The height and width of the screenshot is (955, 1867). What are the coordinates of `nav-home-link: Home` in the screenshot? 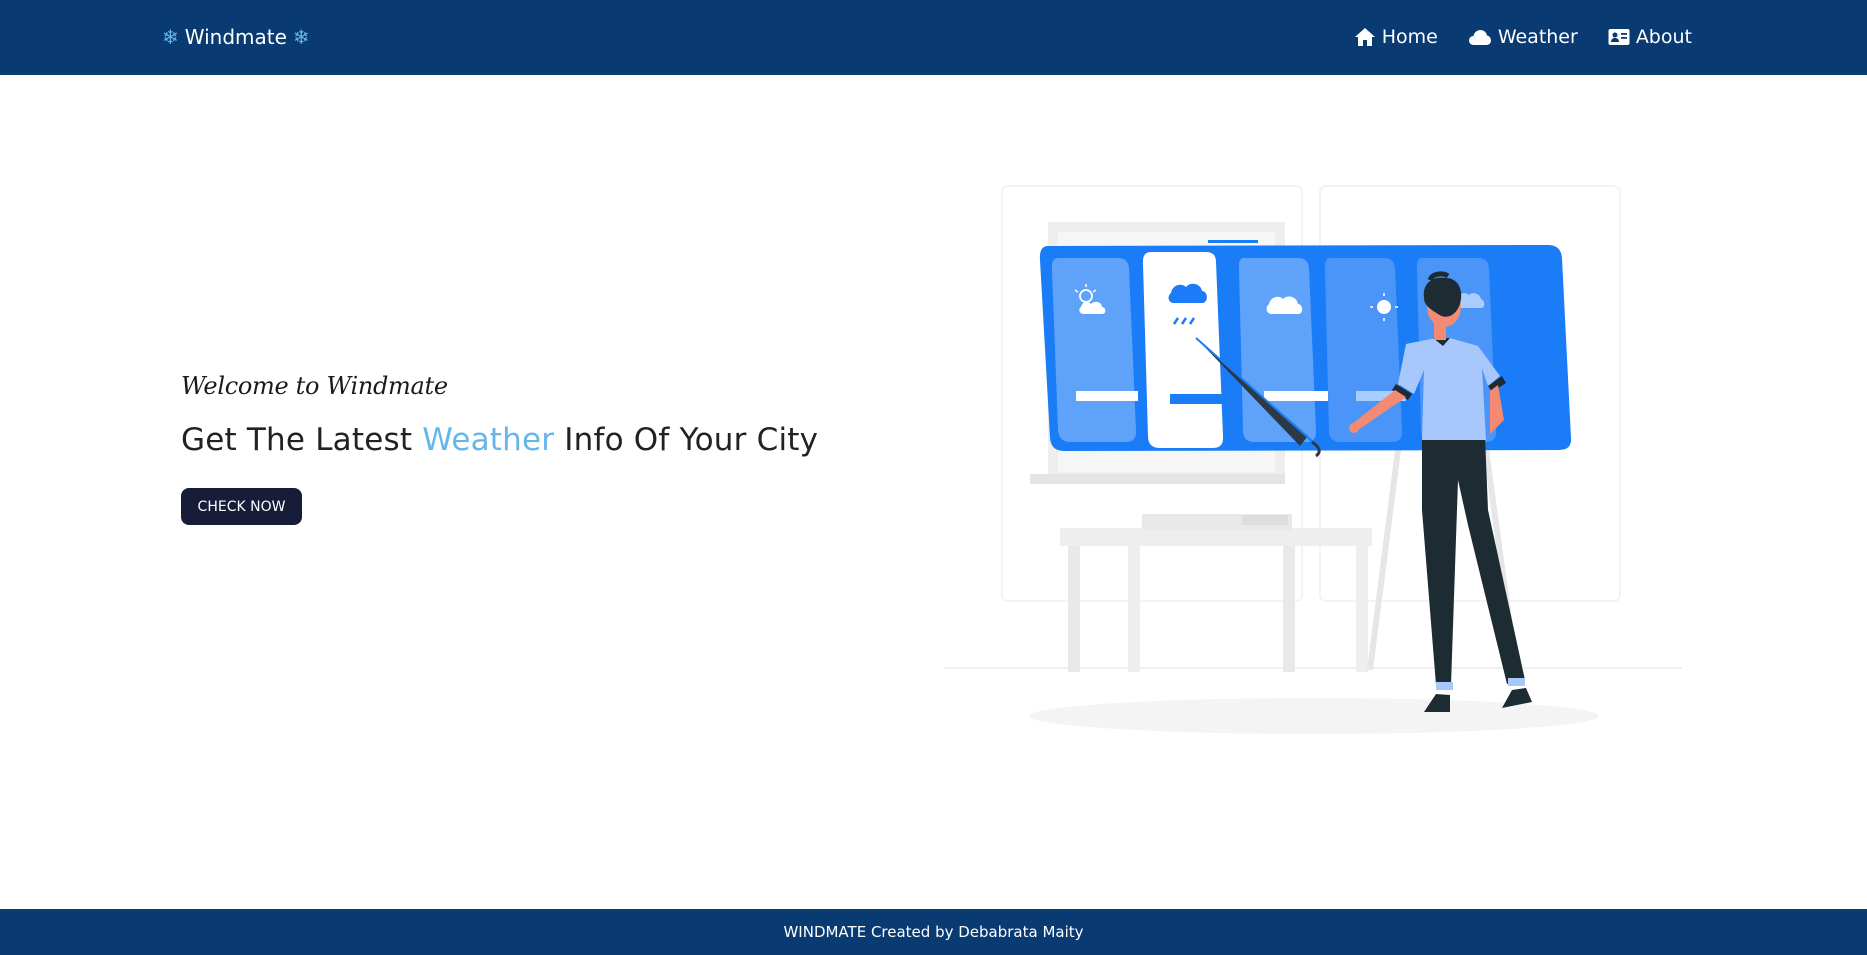 It's located at (1396, 37).